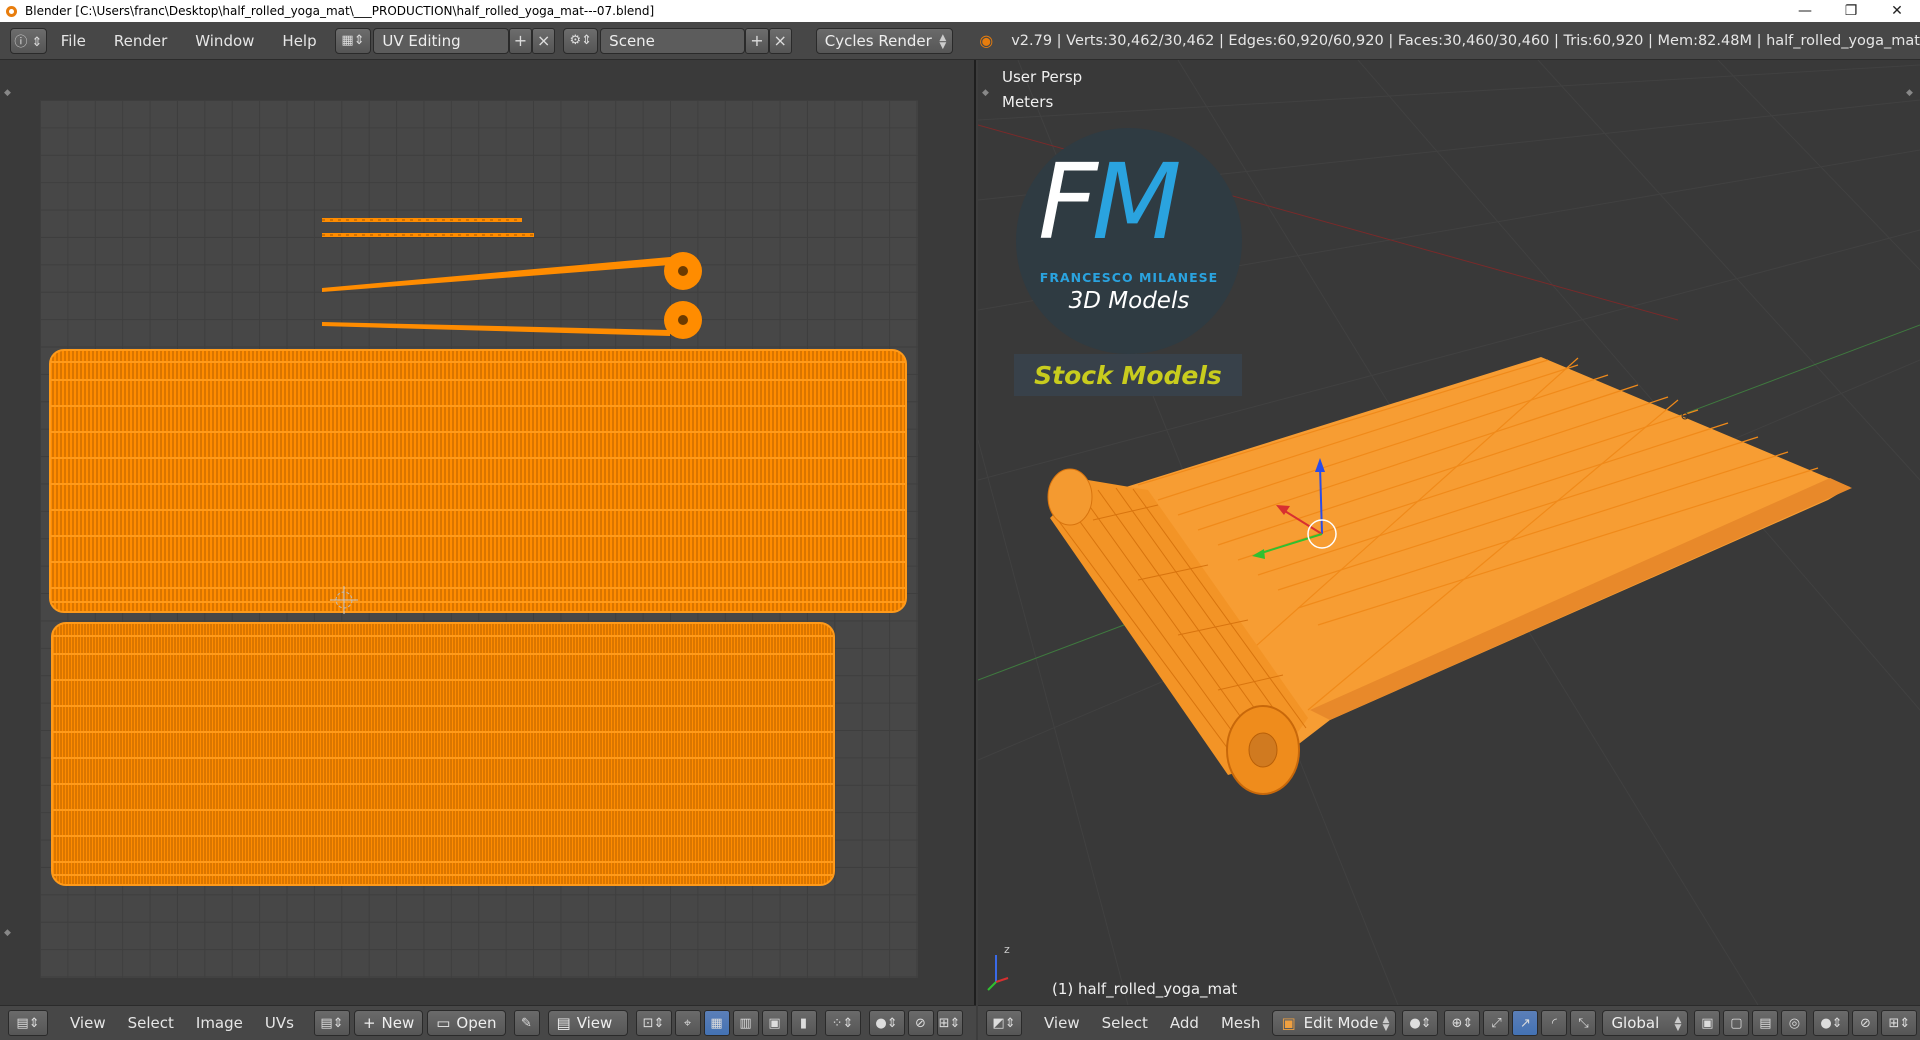 This screenshot has height=1040, width=1920. Describe the element at coordinates (1136, 202) in the screenshot. I see `logo-m: M` at that location.